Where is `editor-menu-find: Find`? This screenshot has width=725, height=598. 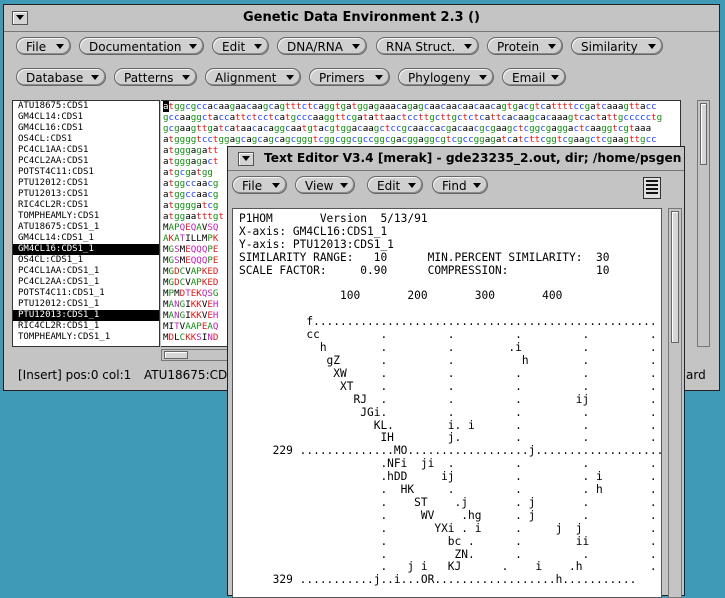 editor-menu-find: Find is located at coordinates (460, 185).